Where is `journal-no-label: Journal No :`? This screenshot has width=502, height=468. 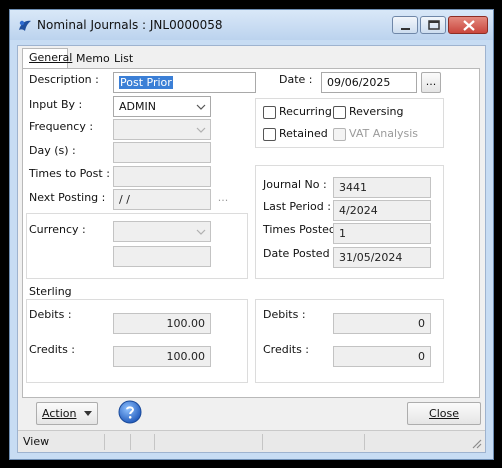
journal-no-label: Journal No : is located at coordinates (295, 184).